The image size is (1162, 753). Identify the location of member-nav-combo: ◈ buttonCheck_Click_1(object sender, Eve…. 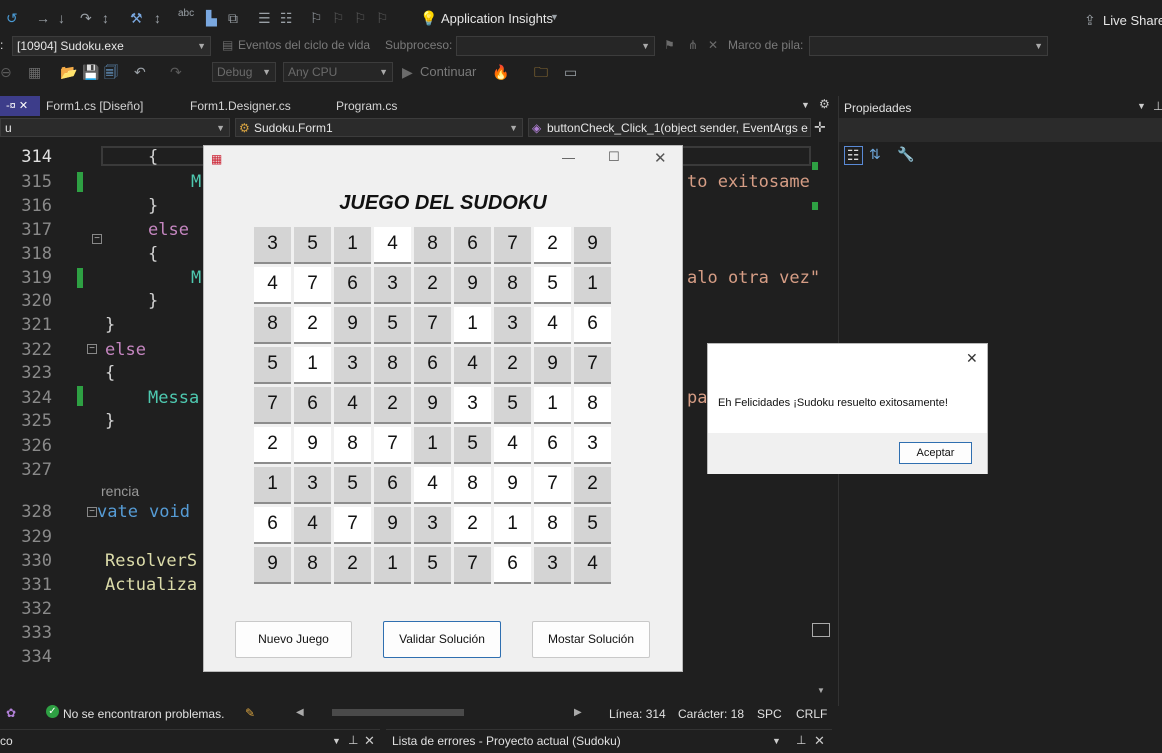
(669, 127).